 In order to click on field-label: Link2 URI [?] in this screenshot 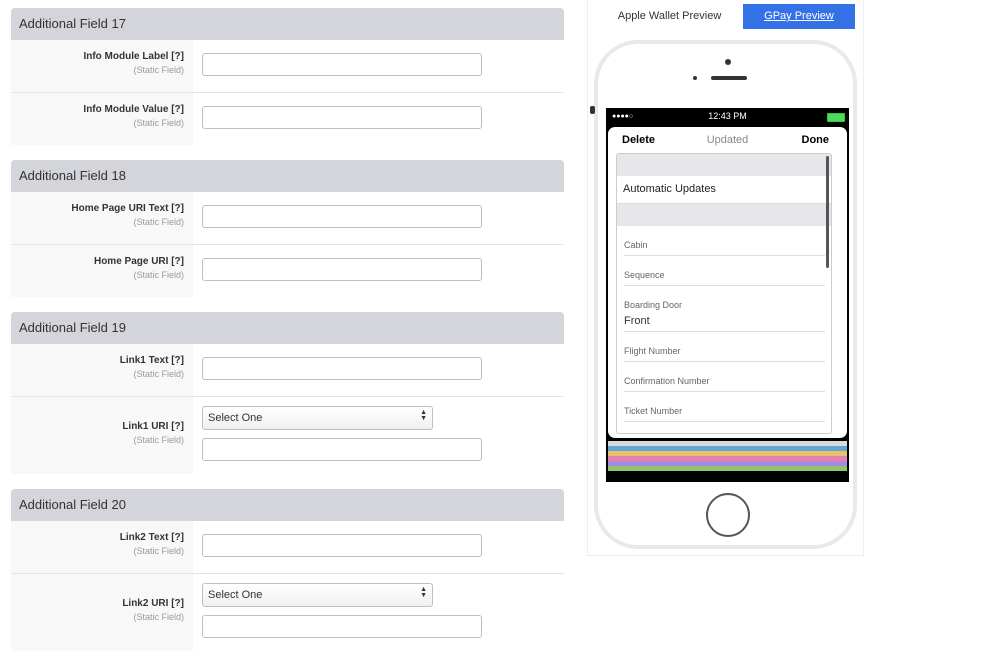, I will do `click(97, 603)`.